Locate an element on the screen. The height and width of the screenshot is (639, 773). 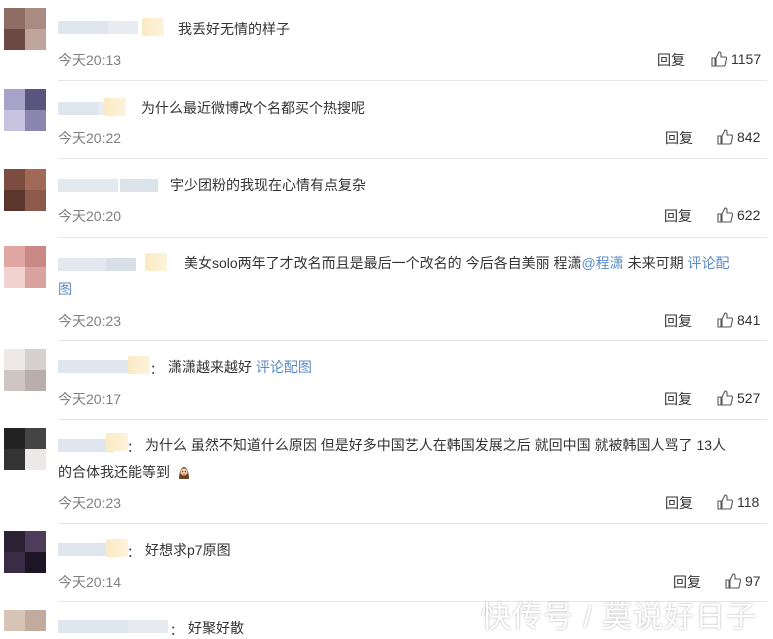
comment-item: ： 好想求p7原图 今天20:14 回复 97 is located at coordinates (386, 562).